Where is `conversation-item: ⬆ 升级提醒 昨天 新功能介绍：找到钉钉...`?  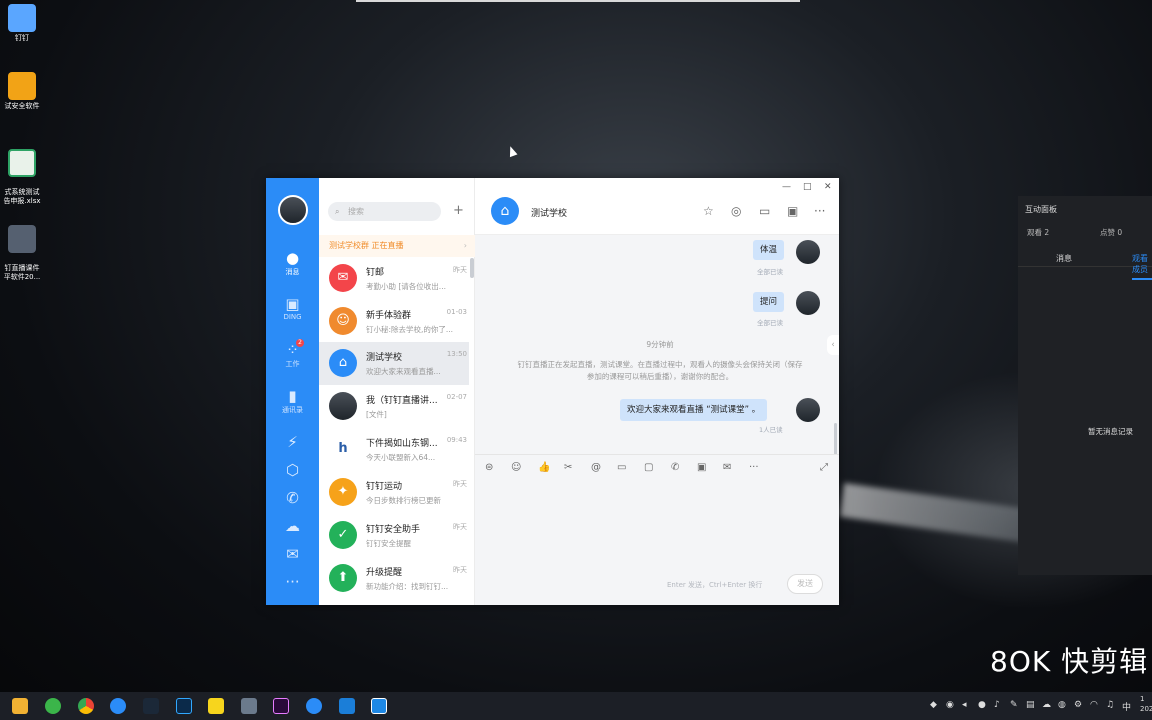
conversation-item: ⬆ 升级提醒 昨天 新功能介绍：找到钉钉... is located at coordinates (394, 578).